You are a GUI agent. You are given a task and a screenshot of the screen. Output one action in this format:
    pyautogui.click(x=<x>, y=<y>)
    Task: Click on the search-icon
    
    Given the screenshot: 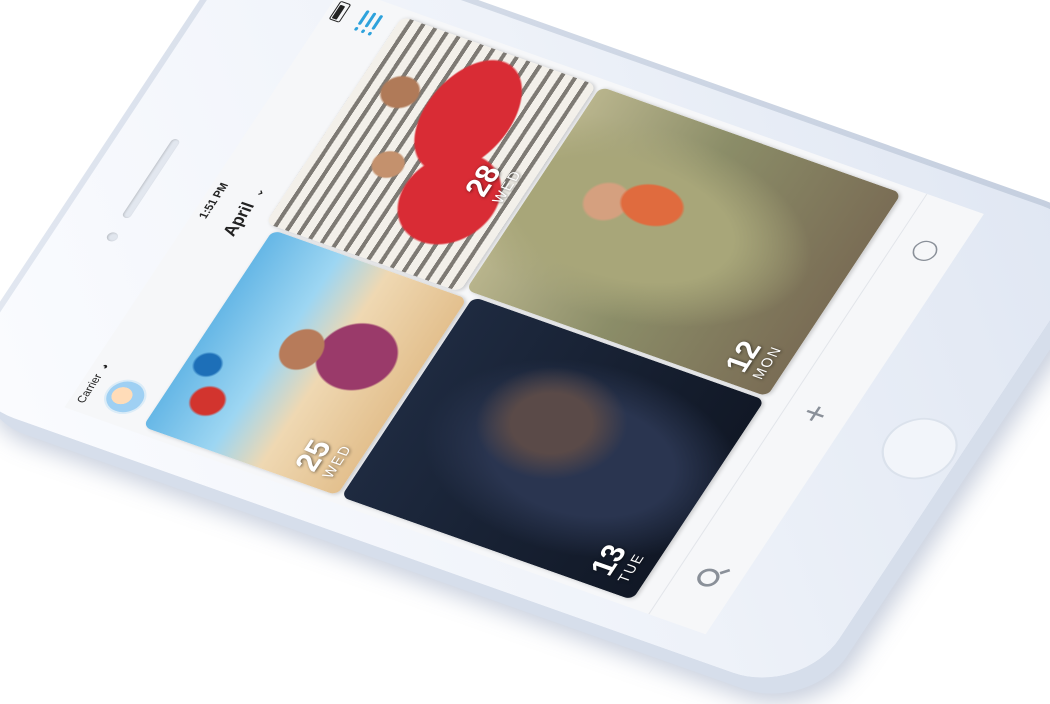 What is the action you would take?
    pyautogui.click(x=708, y=577)
    